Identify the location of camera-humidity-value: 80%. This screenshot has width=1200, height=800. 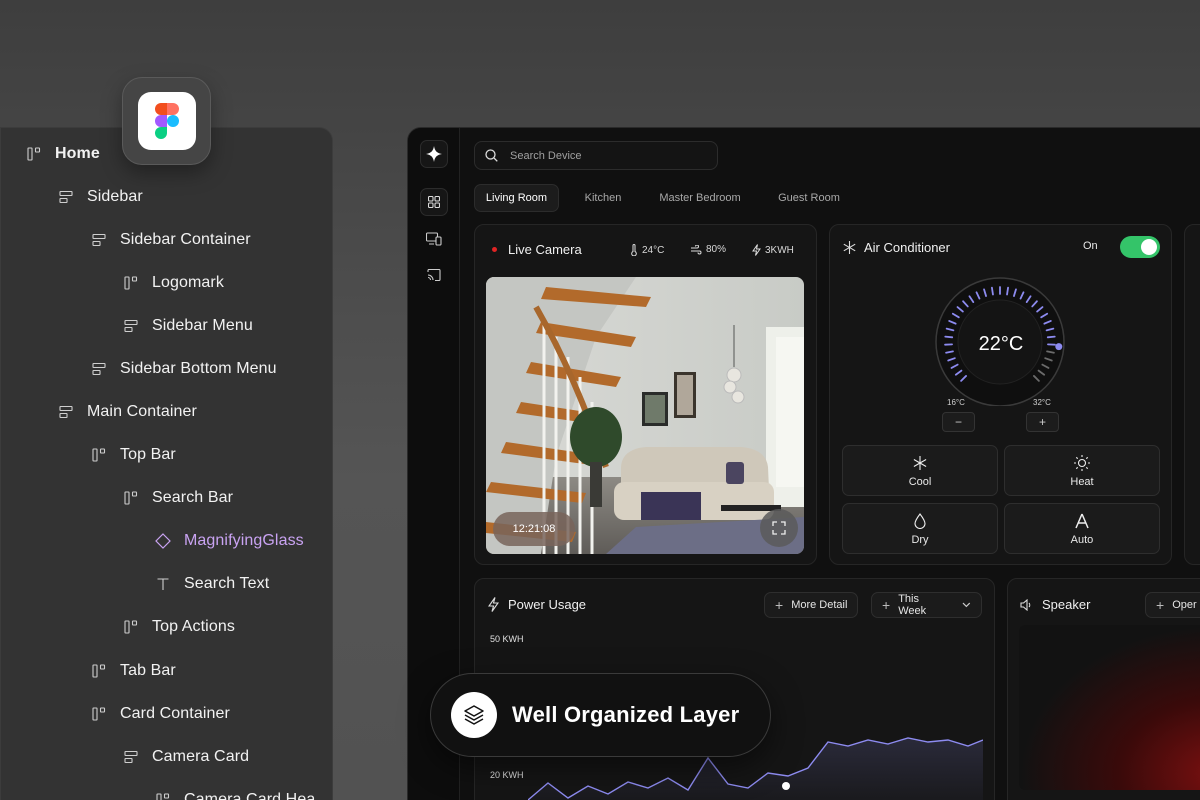
(716, 249).